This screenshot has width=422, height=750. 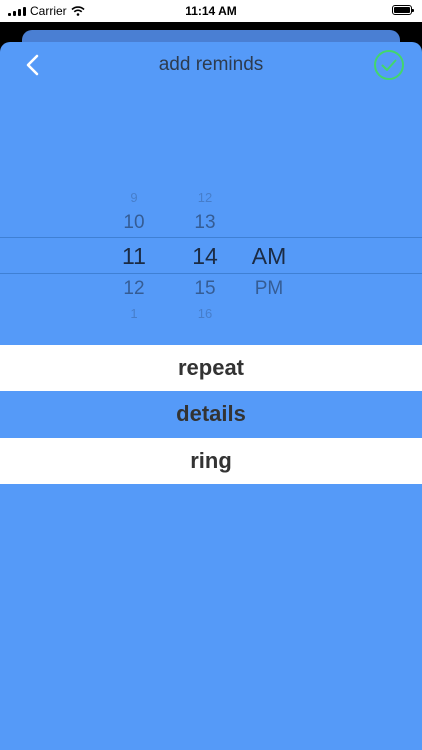 What do you see at coordinates (211, 237) in the screenshot?
I see `selection-line-top` at bounding box center [211, 237].